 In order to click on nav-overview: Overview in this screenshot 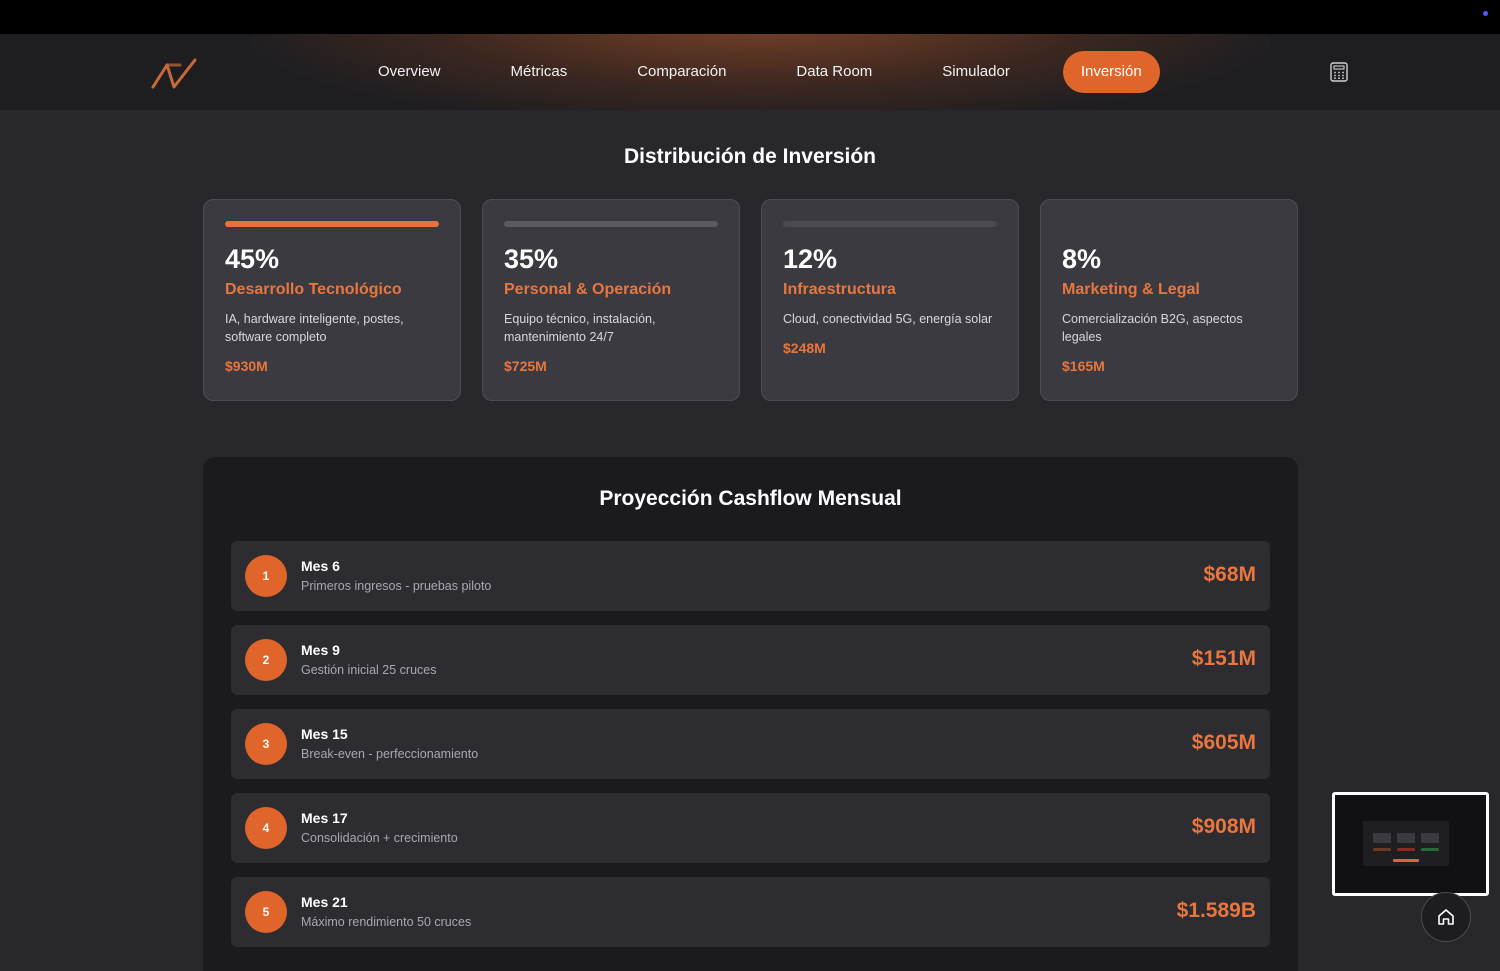, I will do `click(409, 72)`.